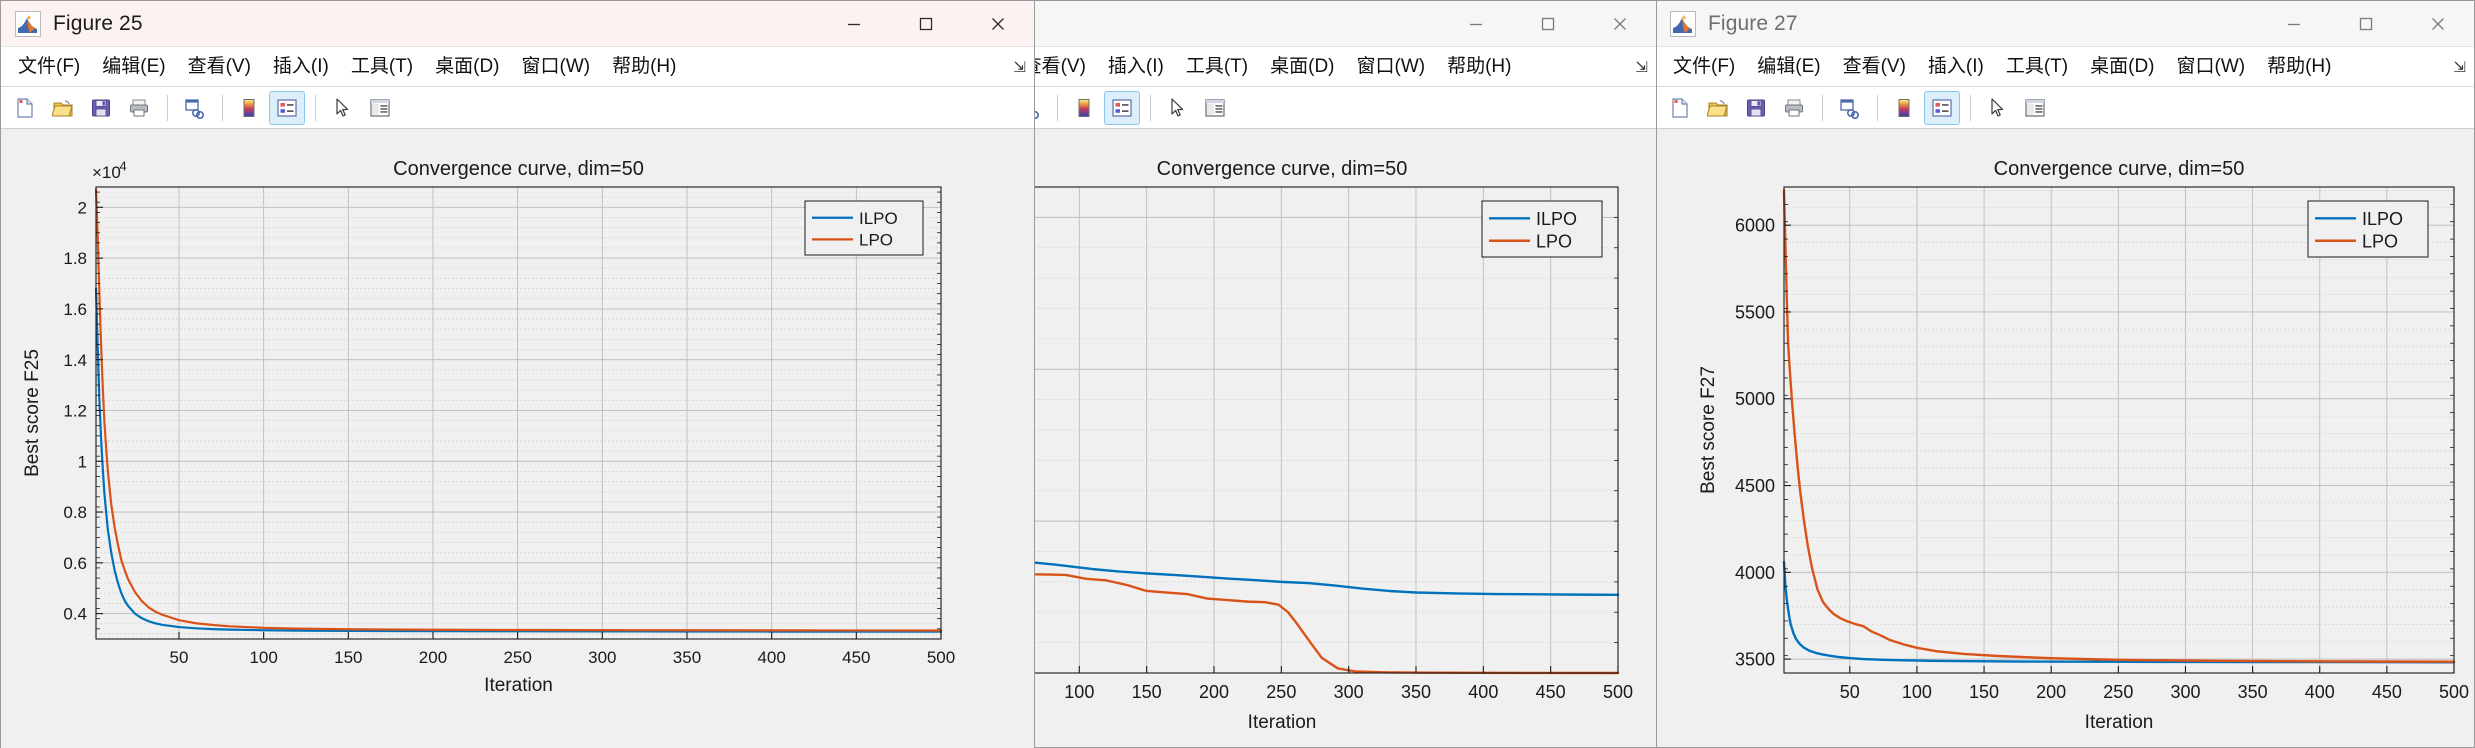 The width and height of the screenshot is (2475, 748). I want to click on svg-text: 350, so click(1416, 692).